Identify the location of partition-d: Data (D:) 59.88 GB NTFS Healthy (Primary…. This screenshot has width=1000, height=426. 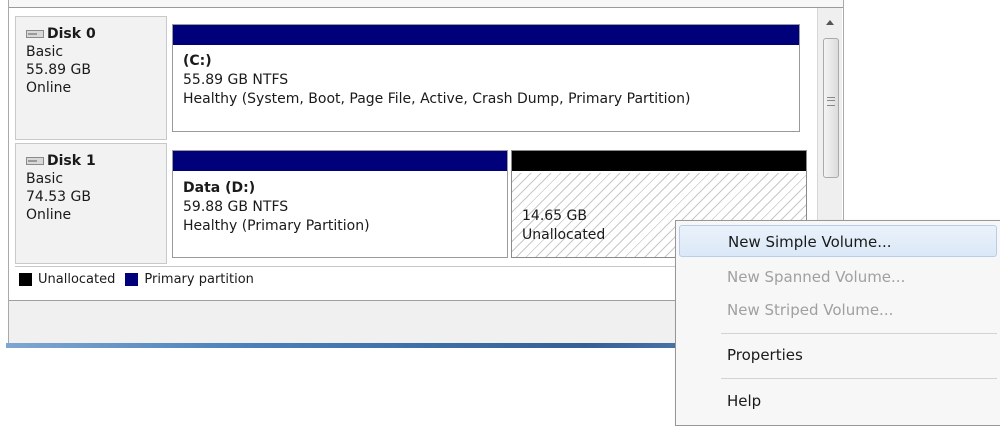
(340, 204).